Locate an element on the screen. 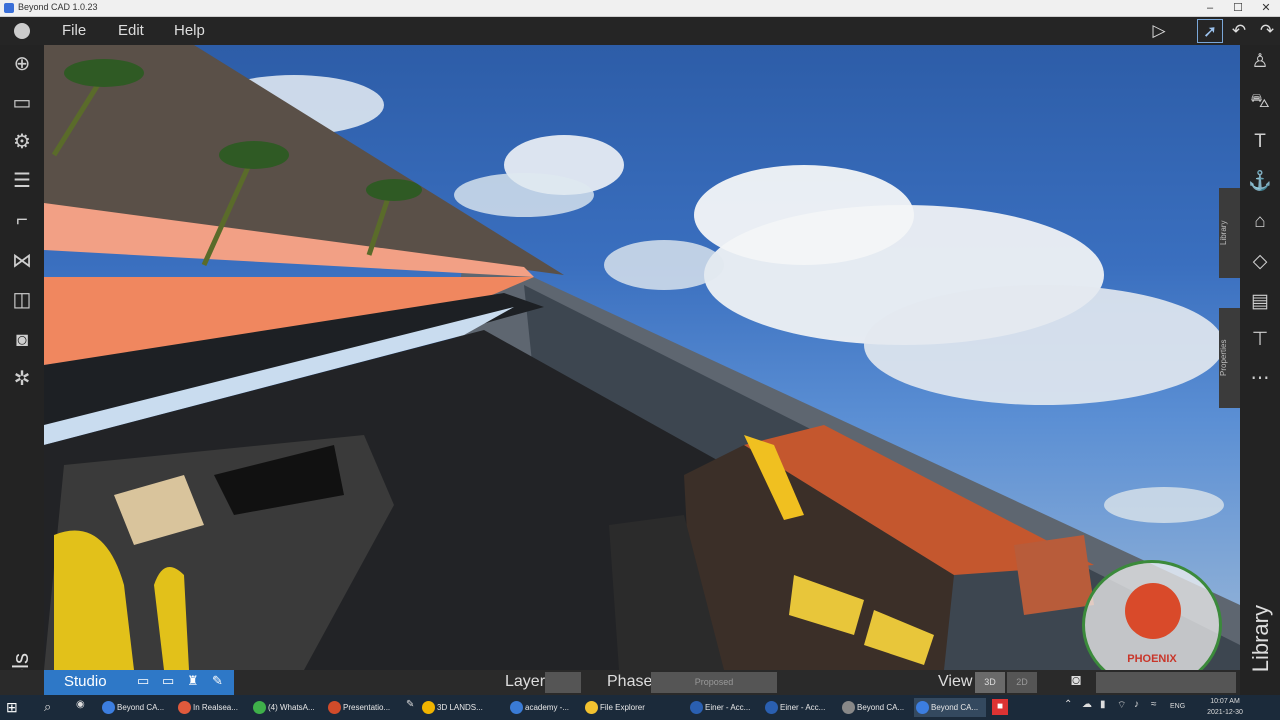 This screenshot has width=1280, height=720. car-icon: ⛍ is located at coordinates (1260, 102).